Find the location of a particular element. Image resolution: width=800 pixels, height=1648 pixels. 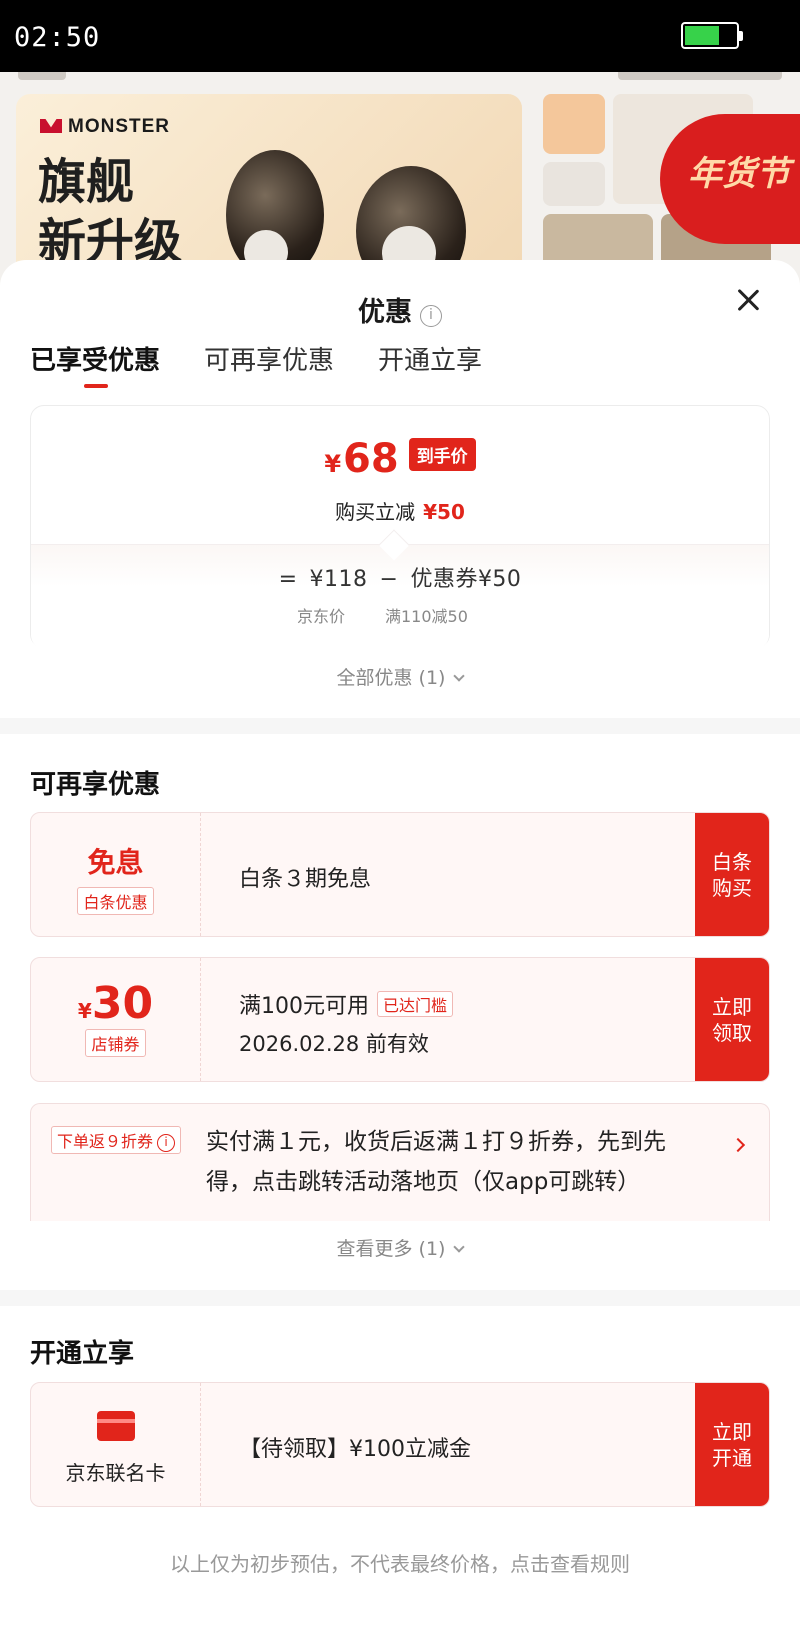

coupon-amount: ¥30 is located at coordinates (115, 1003).